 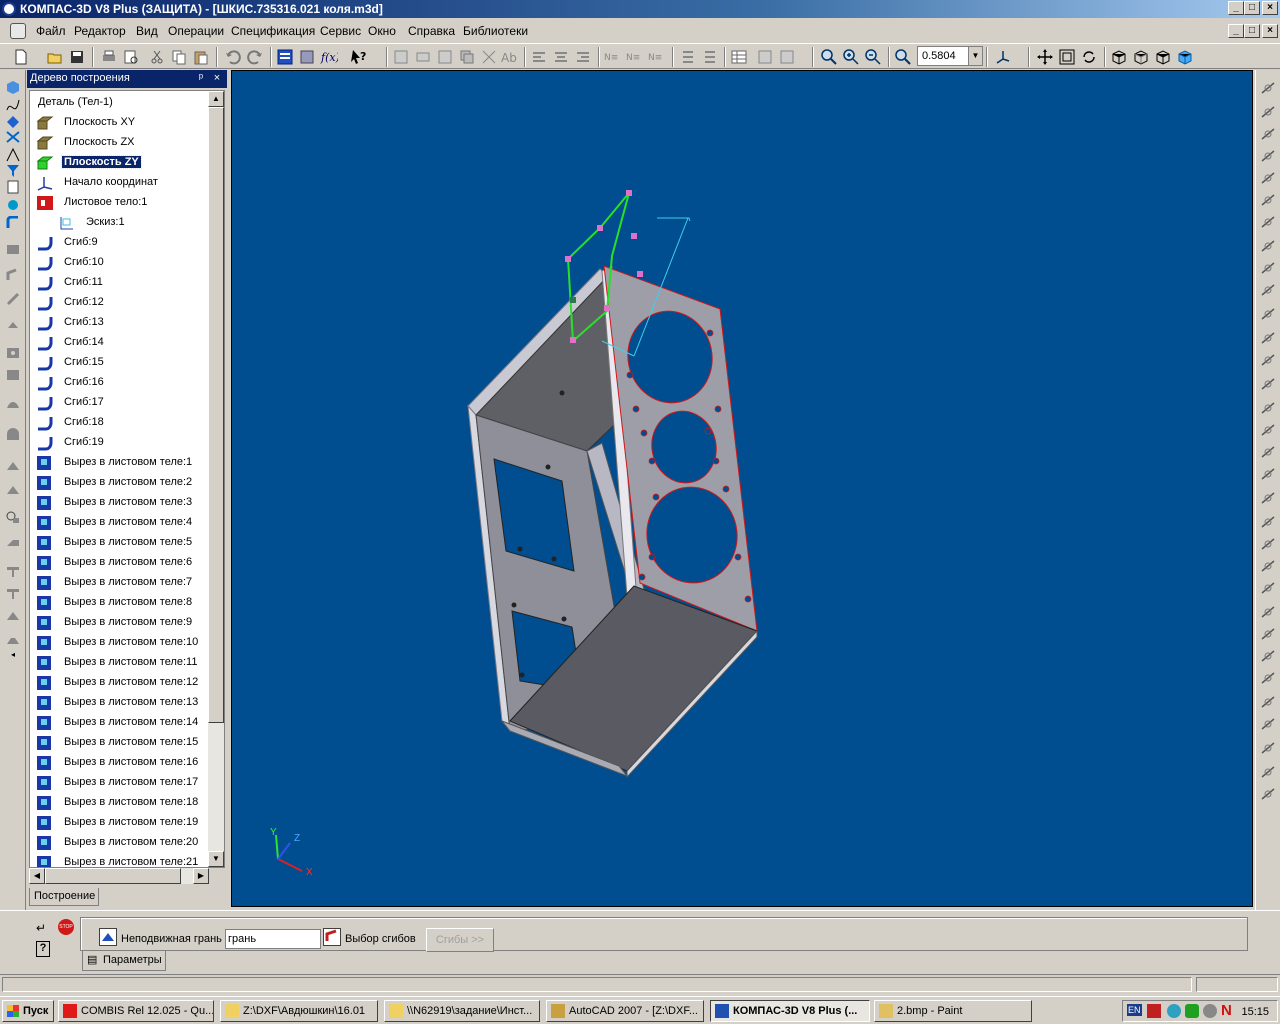 I want to click on polyline-icon, so click(x=1268, y=222).